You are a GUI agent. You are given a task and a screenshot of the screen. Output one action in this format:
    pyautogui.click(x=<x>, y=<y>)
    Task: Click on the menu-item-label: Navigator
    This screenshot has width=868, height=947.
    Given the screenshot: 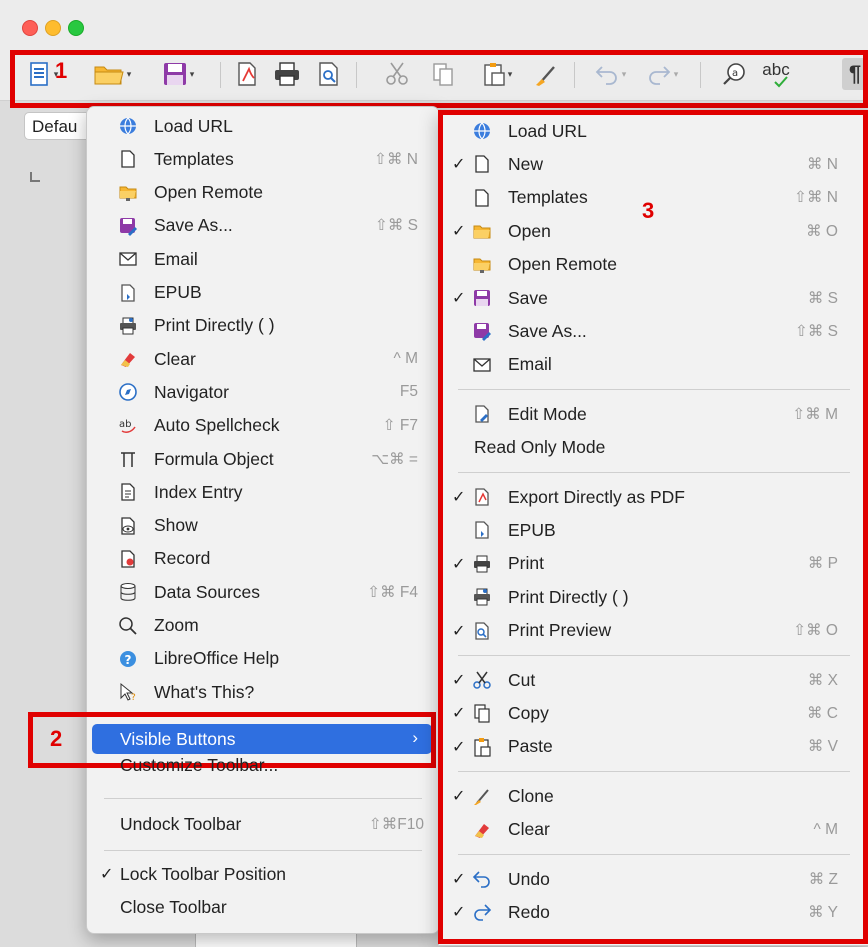 What is the action you would take?
    pyautogui.click(x=191, y=391)
    